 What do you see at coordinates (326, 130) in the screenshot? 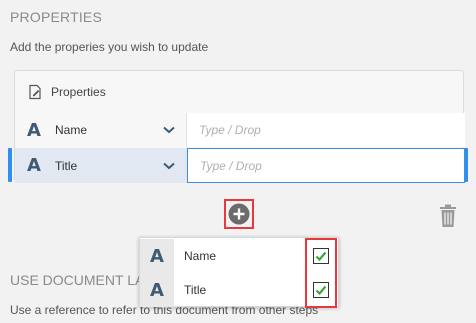
I see `property-value-input-name: Type / Drop` at bounding box center [326, 130].